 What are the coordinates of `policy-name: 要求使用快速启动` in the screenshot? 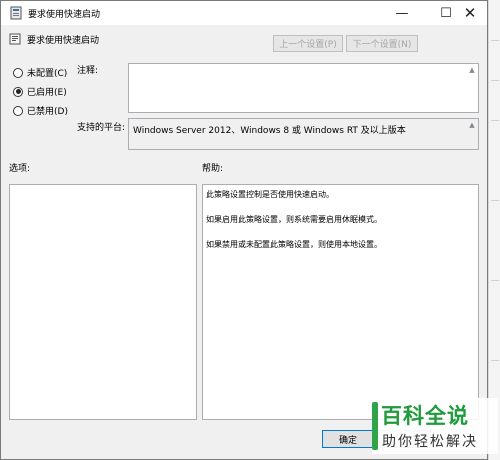 It's located at (63, 40).